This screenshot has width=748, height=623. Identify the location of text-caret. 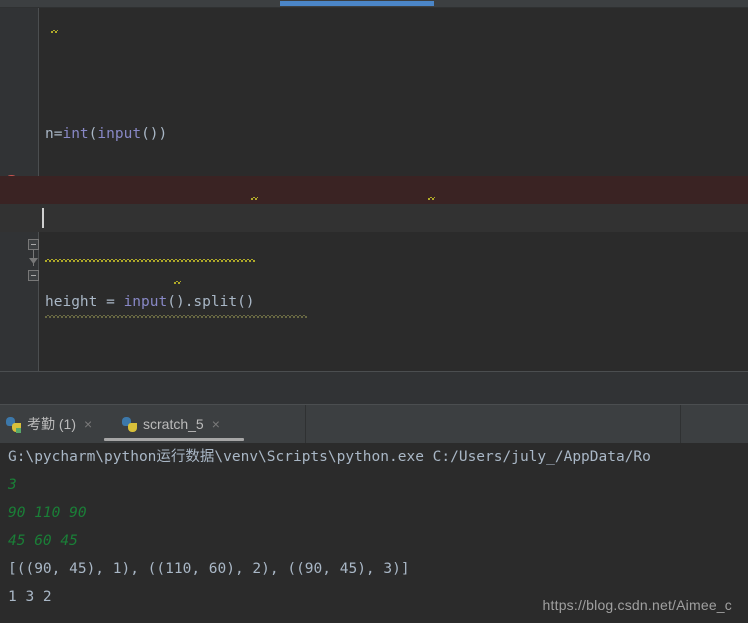
(43, 218).